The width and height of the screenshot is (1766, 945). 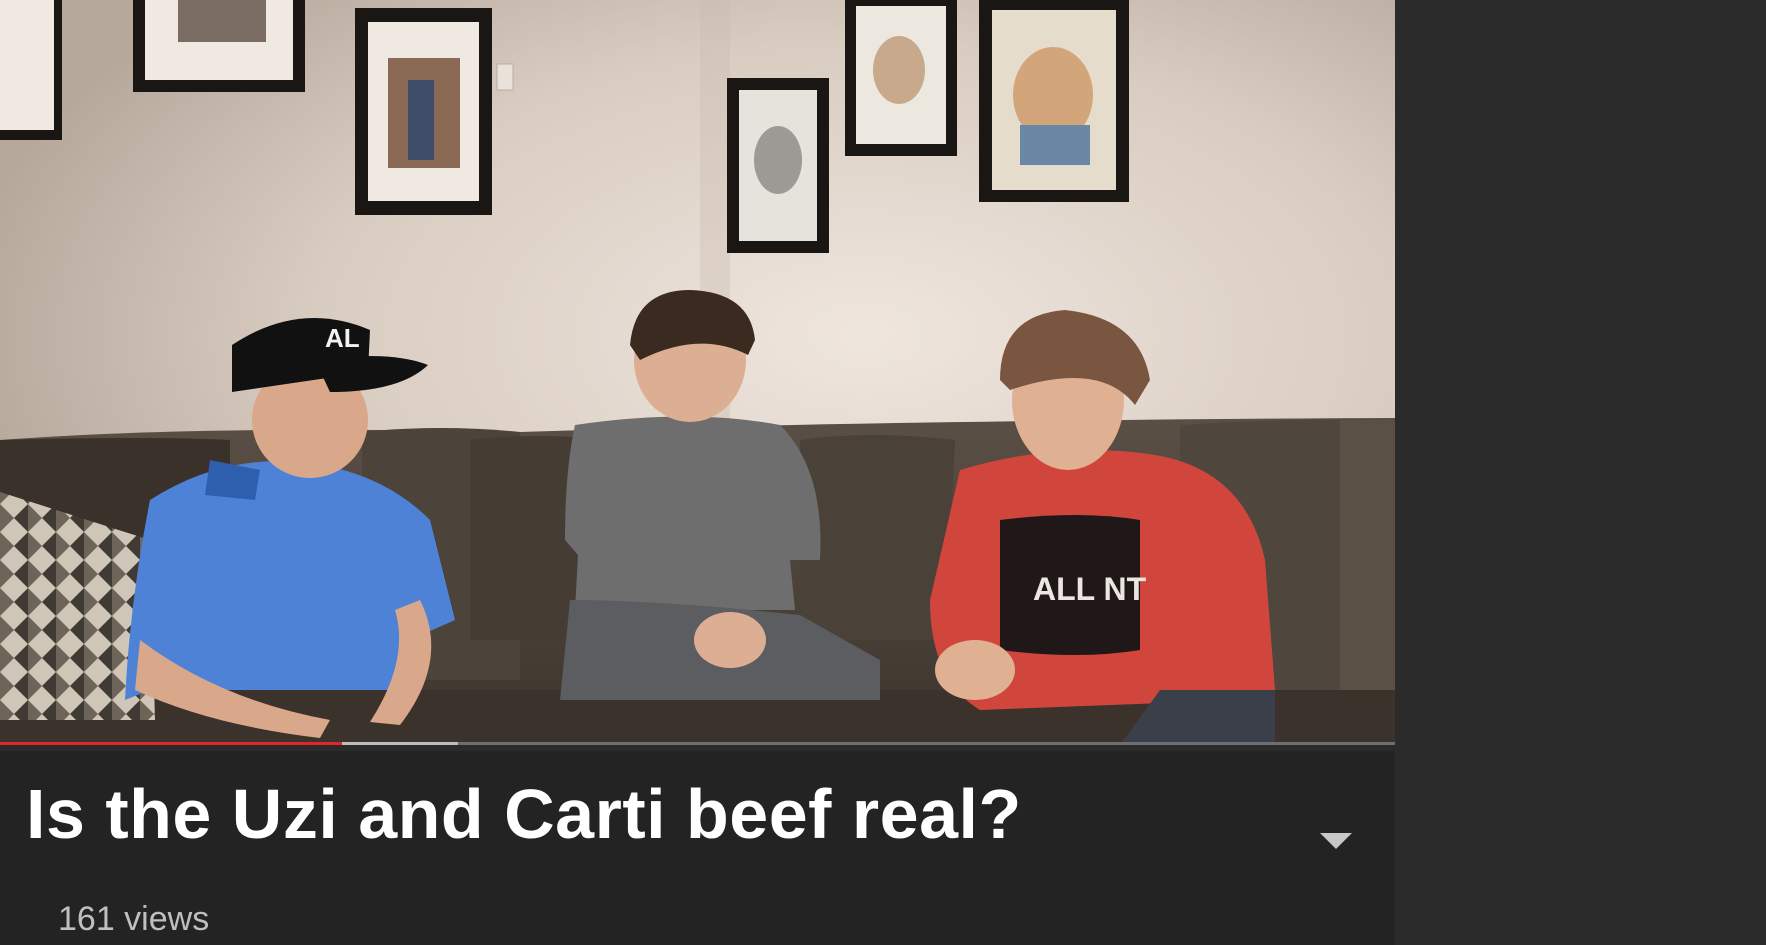 What do you see at coordinates (524, 814) in the screenshot?
I see `video-title: Is the Uzi and Carti beef real?` at bounding box center [524, 814].